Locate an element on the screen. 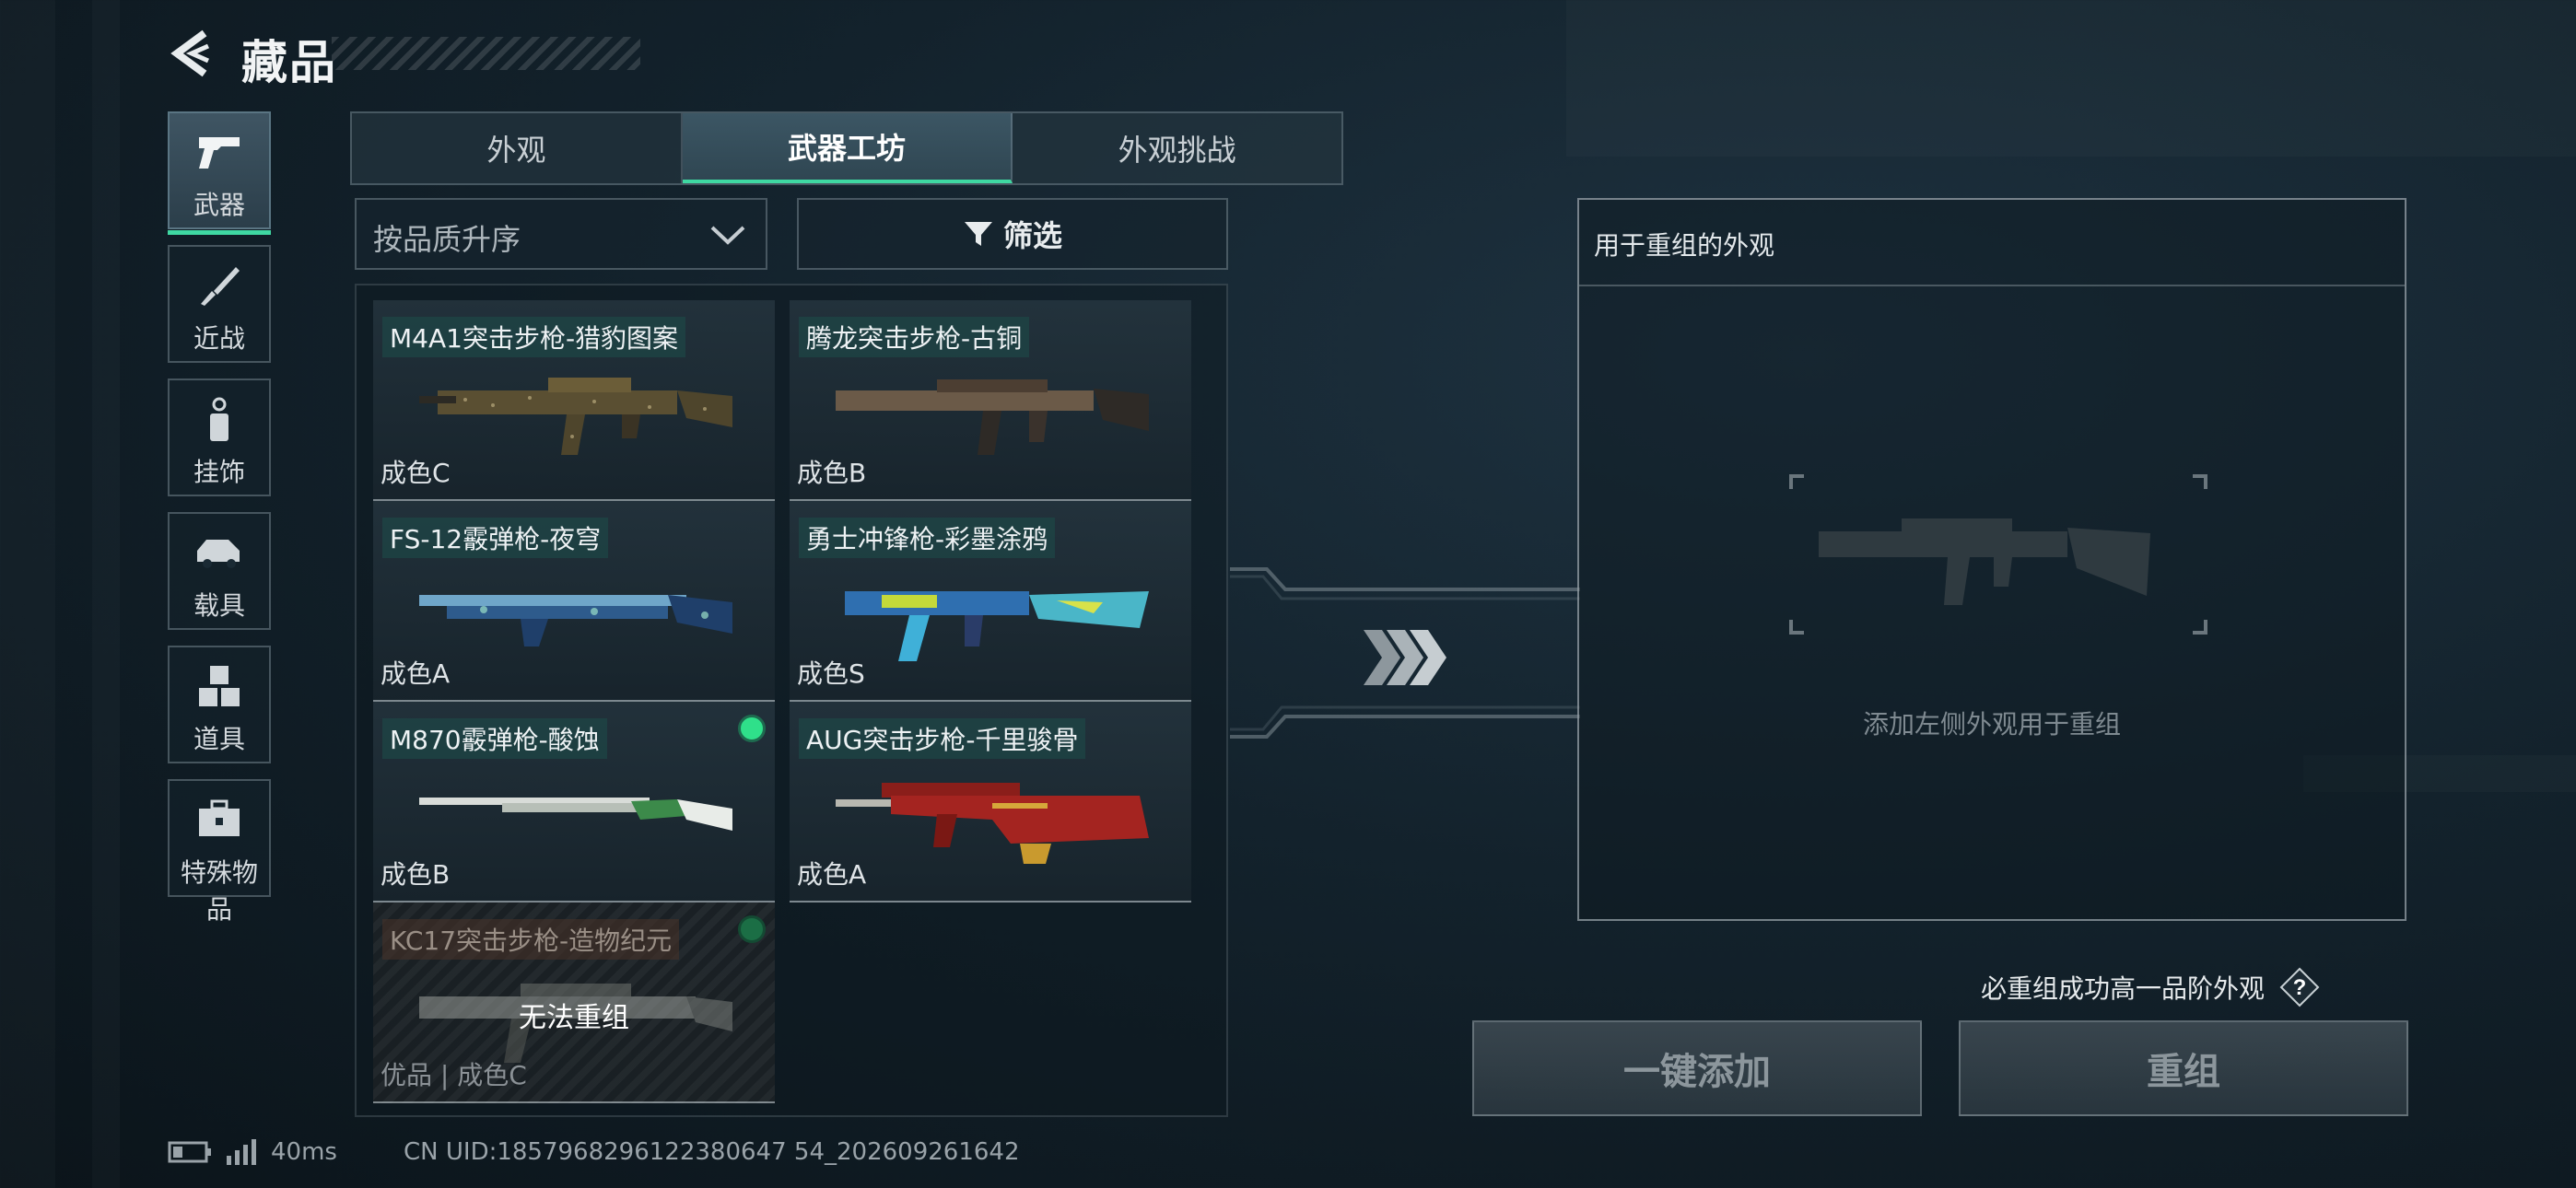 The height and width of the screenshot is (1188, 2576). sidebar-item-weapons: 武器 is located at coordinates (219, 173).